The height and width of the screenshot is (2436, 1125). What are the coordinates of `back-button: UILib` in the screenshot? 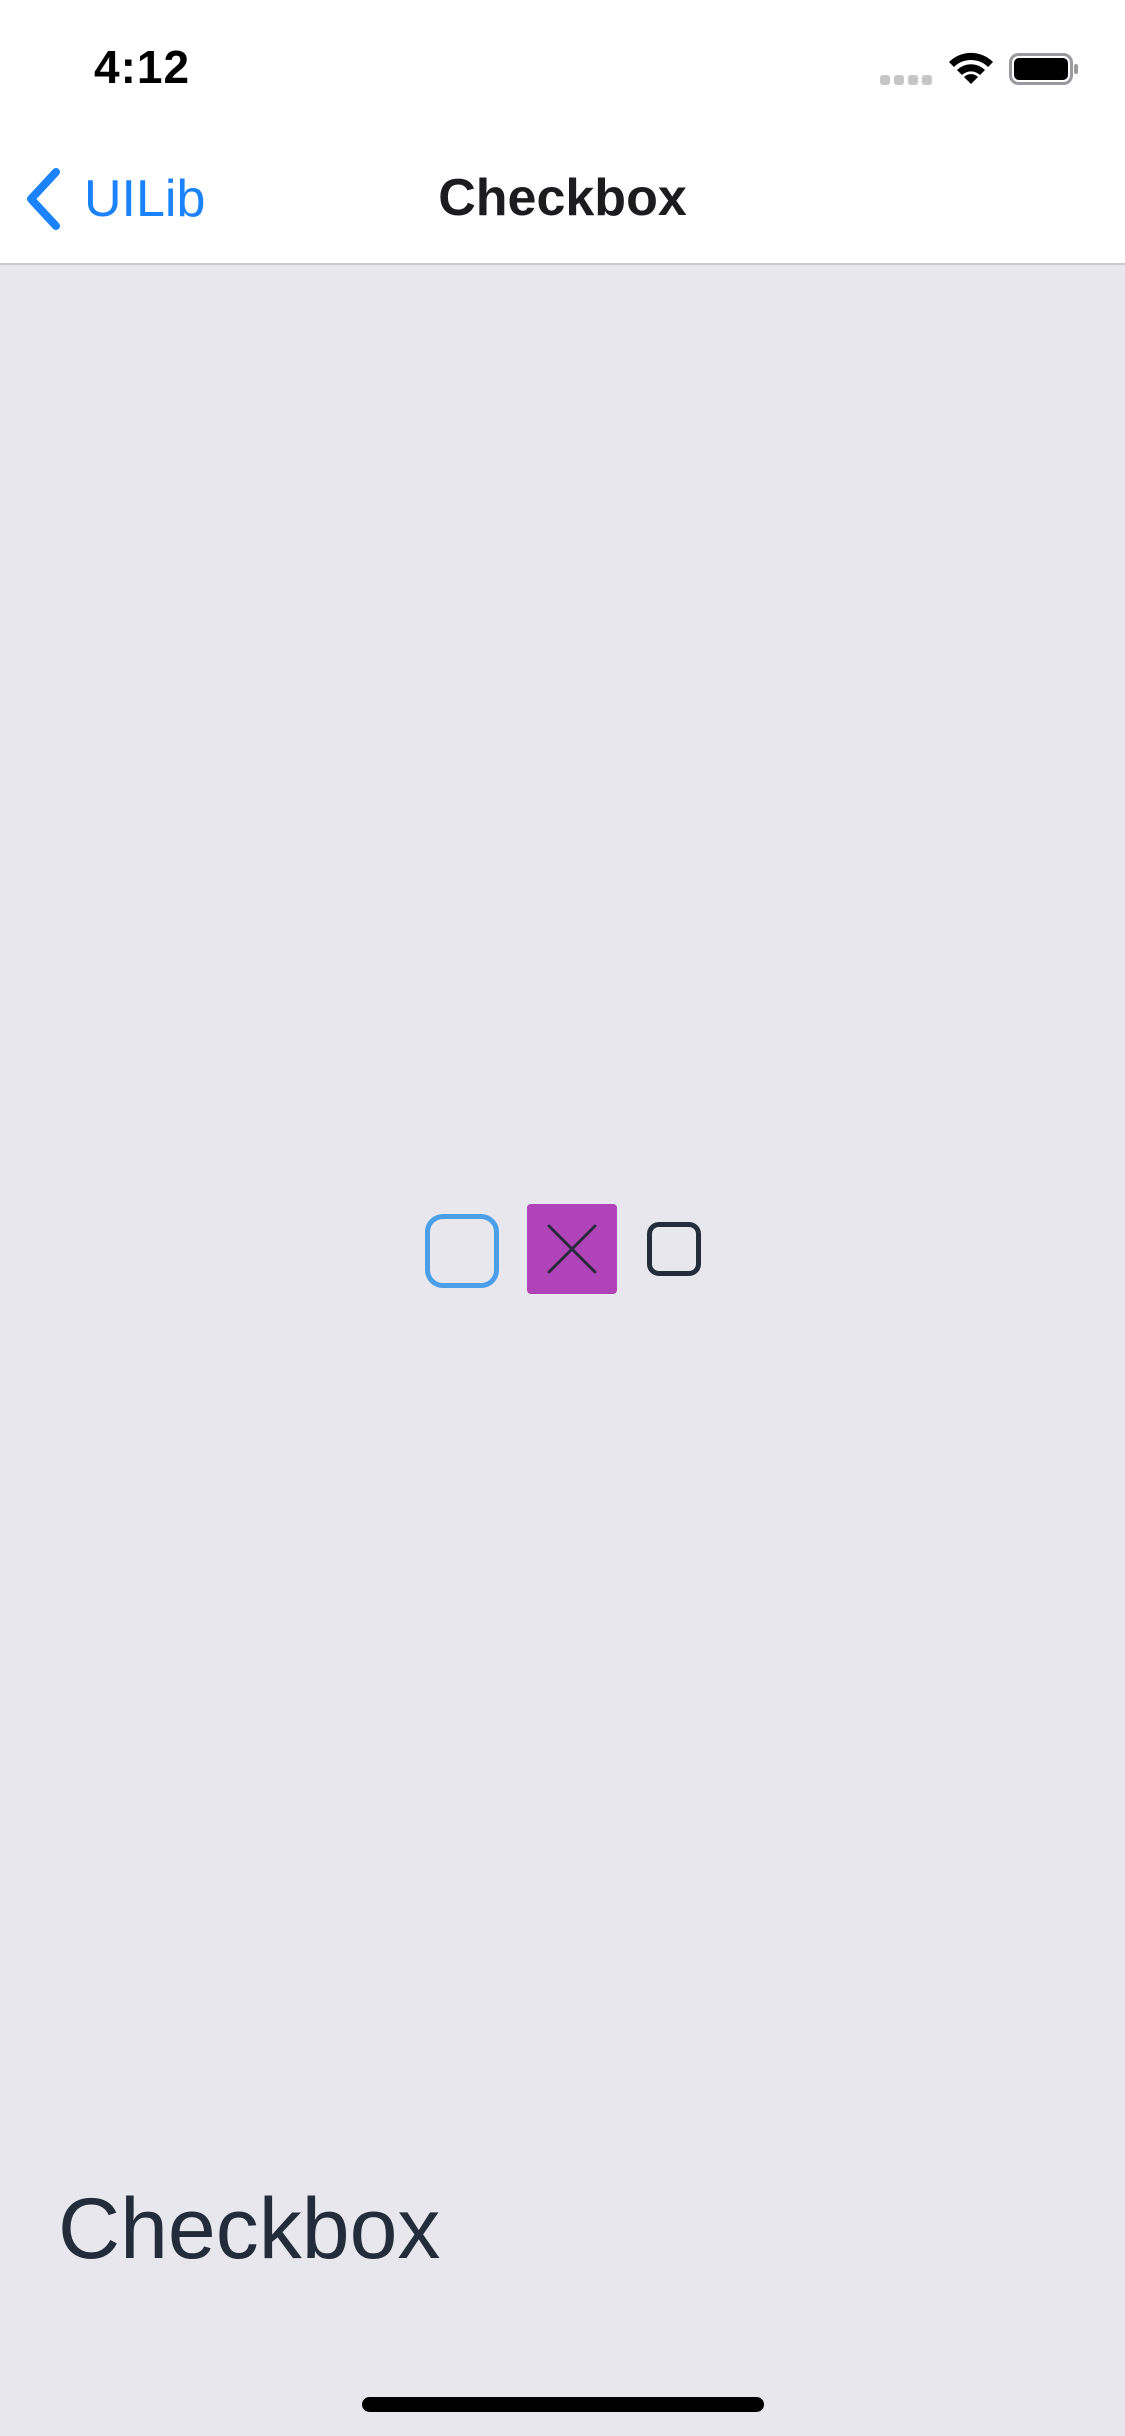 It's located at (114, 199).